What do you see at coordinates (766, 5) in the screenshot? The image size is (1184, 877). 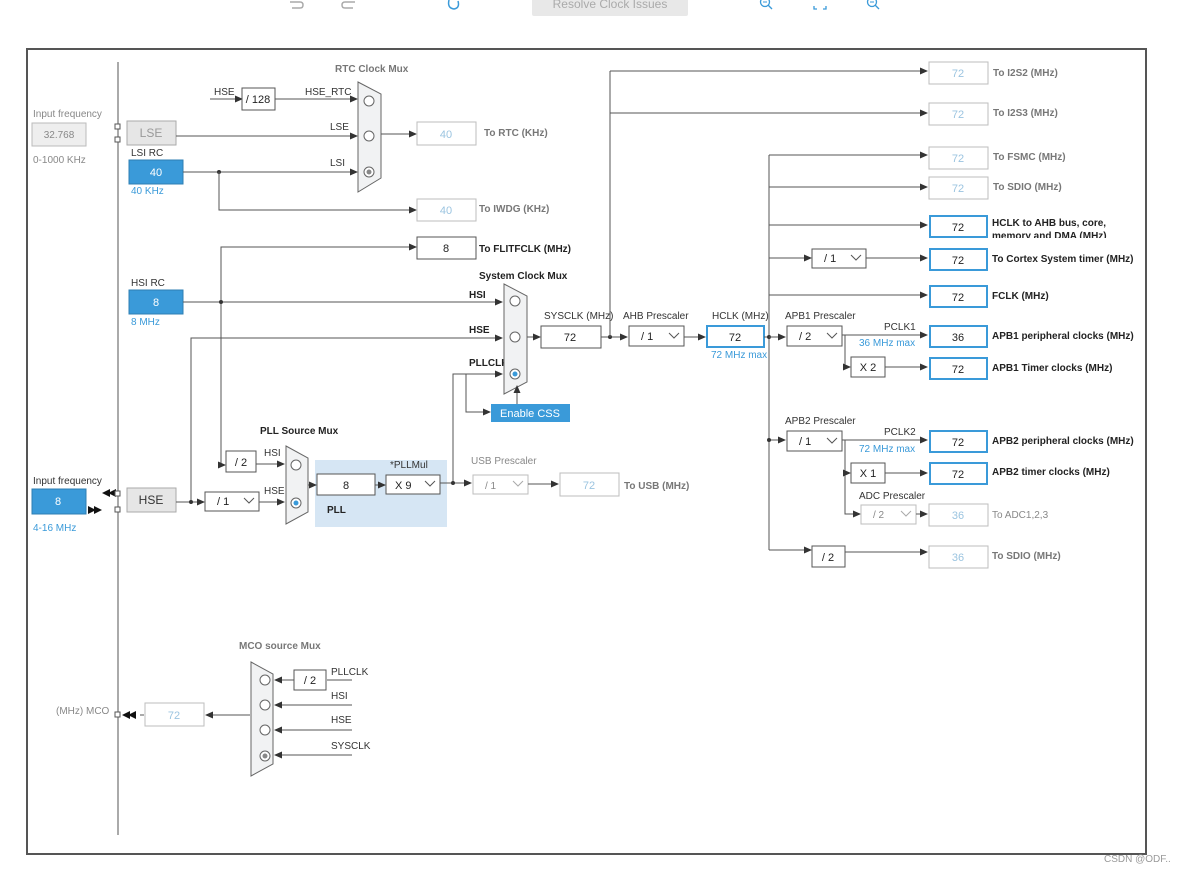 I see `zoom-in-icon` at bounding box center [766, 5].